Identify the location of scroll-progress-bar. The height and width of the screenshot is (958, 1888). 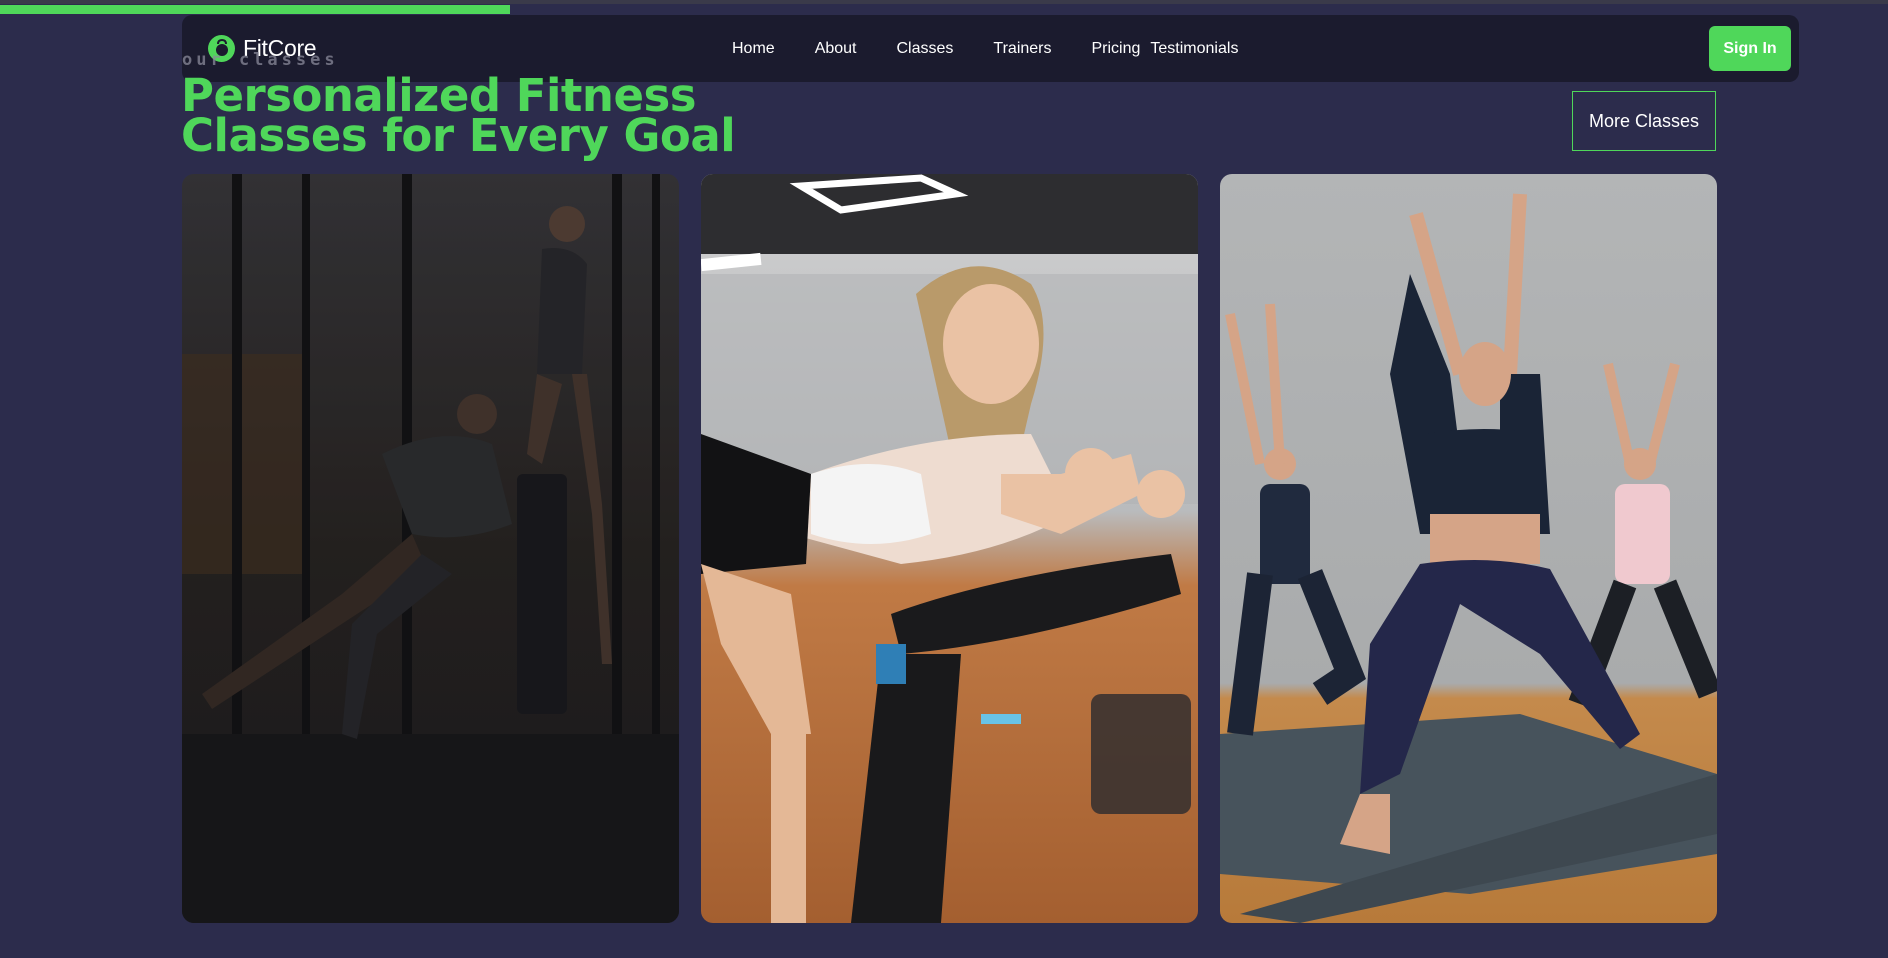
(255, 9).